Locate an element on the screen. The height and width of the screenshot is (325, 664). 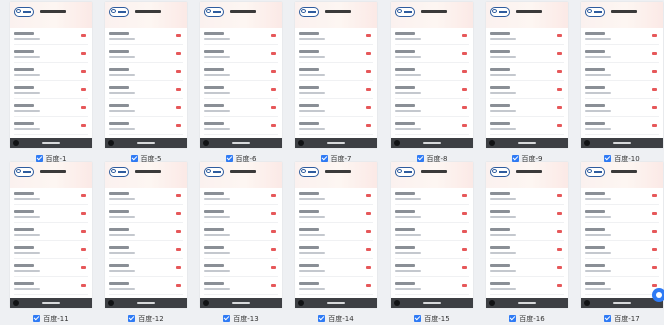
screenshot-tile: 百度-12 is located at coordinates (146, 243).